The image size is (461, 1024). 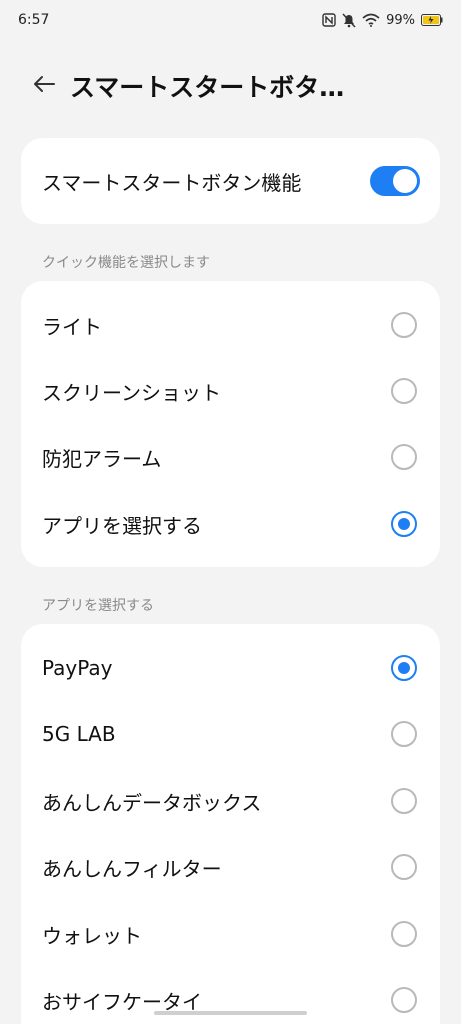 I want to click on app-option-paypay: PayPay, so click(x=230, y=668).